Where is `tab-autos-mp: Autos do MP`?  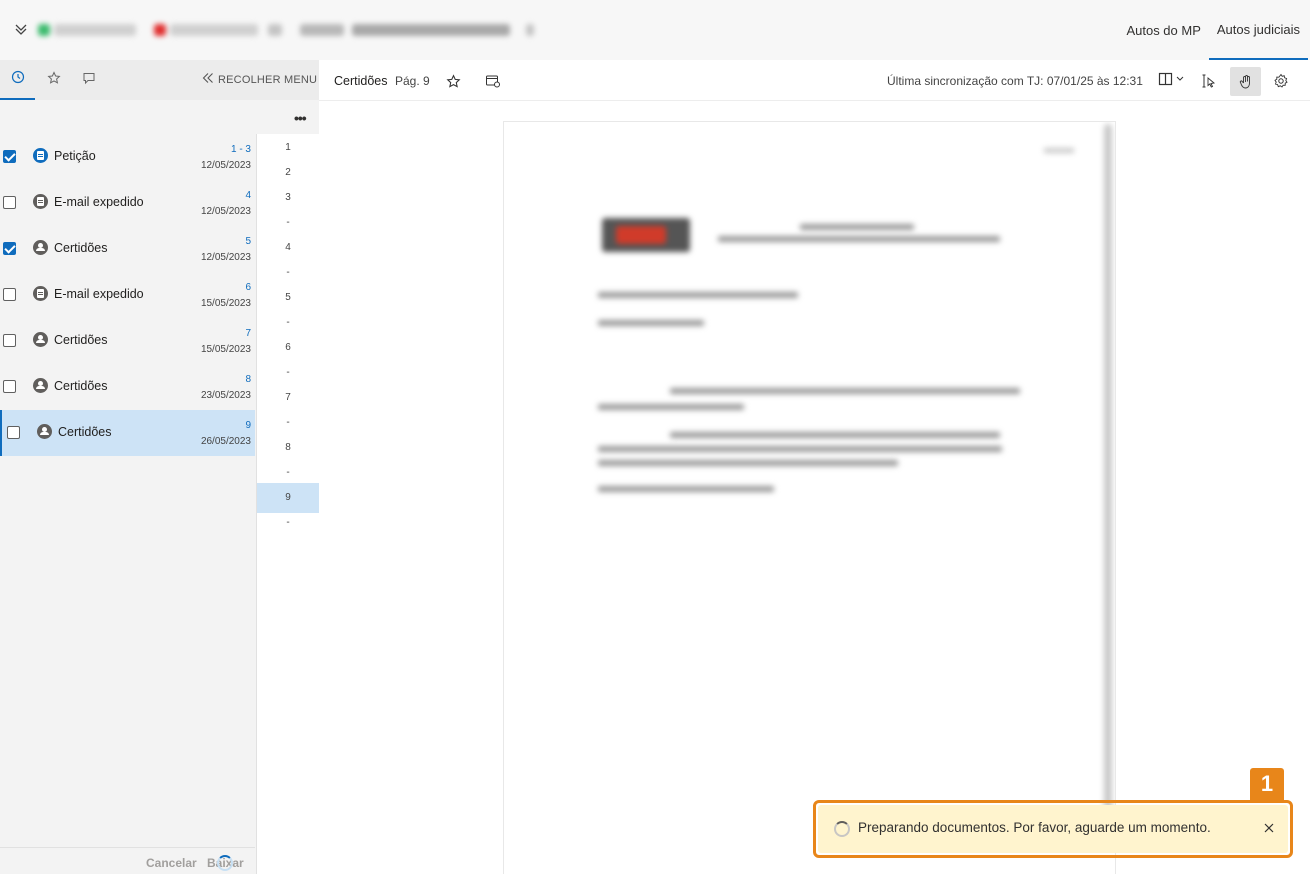
tab-autos-mp: Autos do MP is located at coordinates (1163, 30).